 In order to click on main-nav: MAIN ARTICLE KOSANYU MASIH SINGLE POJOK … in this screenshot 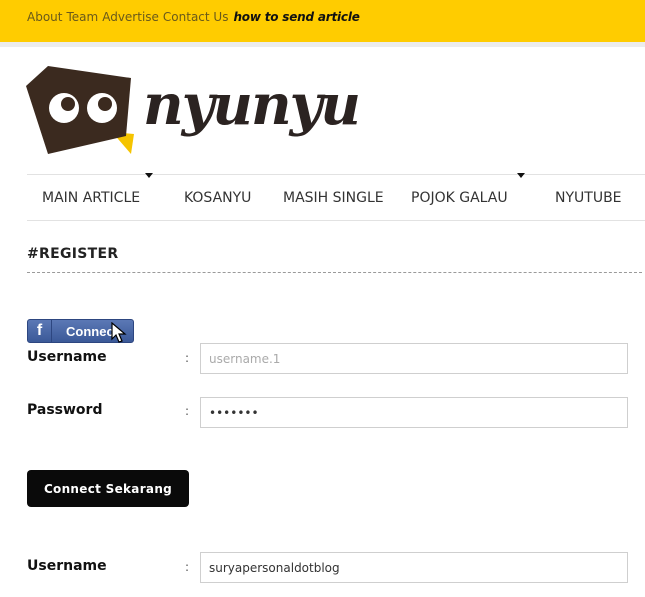, I will do `click(336, 197)`.